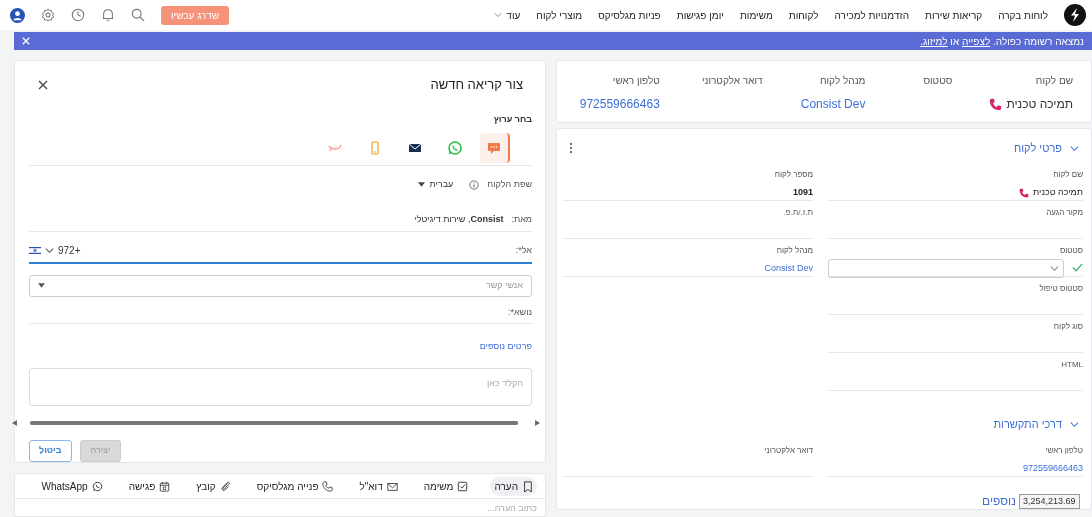  Describe the element at coordinates (756, 15) in the screenshot. I see `nav-link: משימות` at that location.